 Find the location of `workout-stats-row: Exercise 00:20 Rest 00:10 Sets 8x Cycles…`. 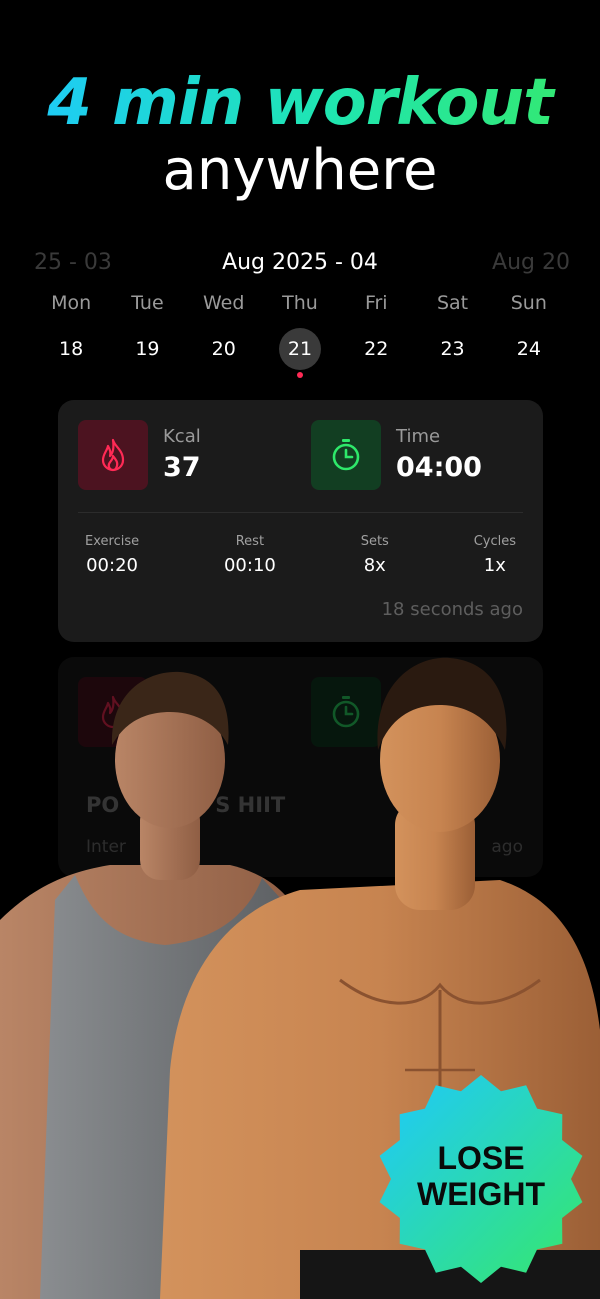

workout-stats-row: Exercise 00:20 Rest 00:10 Sets 8x Cycles… is located at coordinates (300, 555).